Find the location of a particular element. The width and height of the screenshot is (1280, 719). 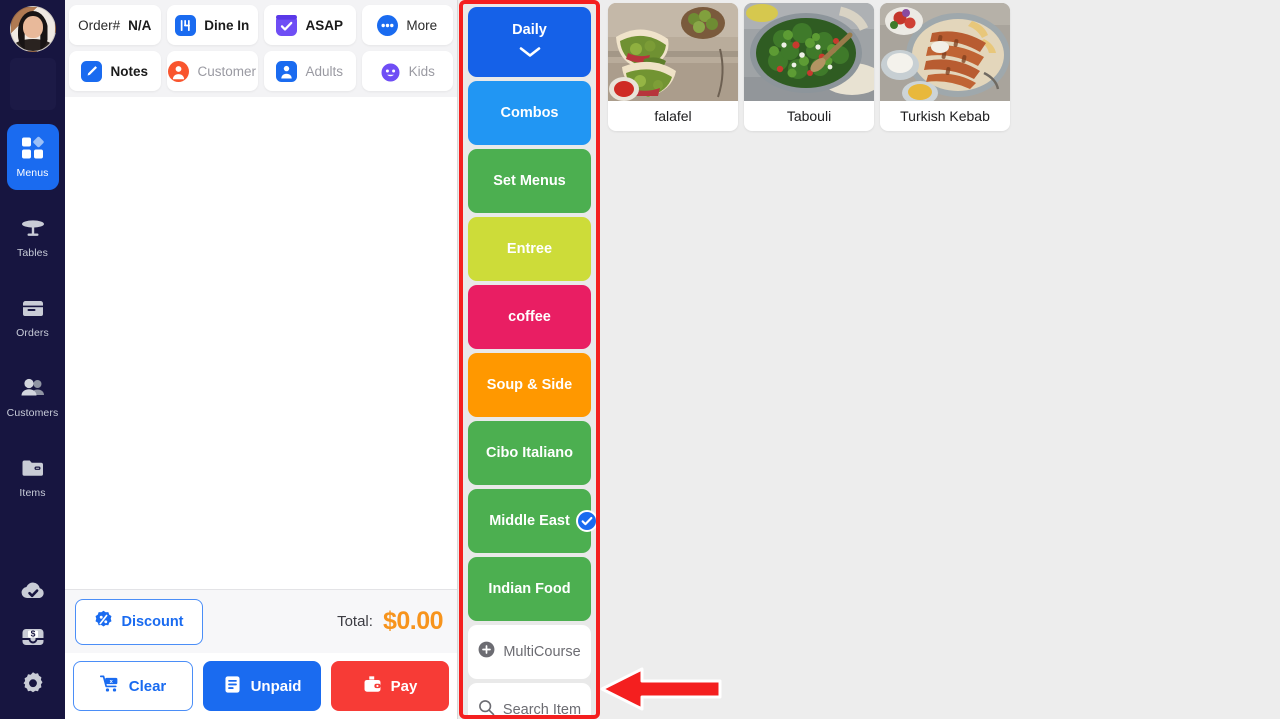

category-combos: Combos is located at coordinates (529, 113).